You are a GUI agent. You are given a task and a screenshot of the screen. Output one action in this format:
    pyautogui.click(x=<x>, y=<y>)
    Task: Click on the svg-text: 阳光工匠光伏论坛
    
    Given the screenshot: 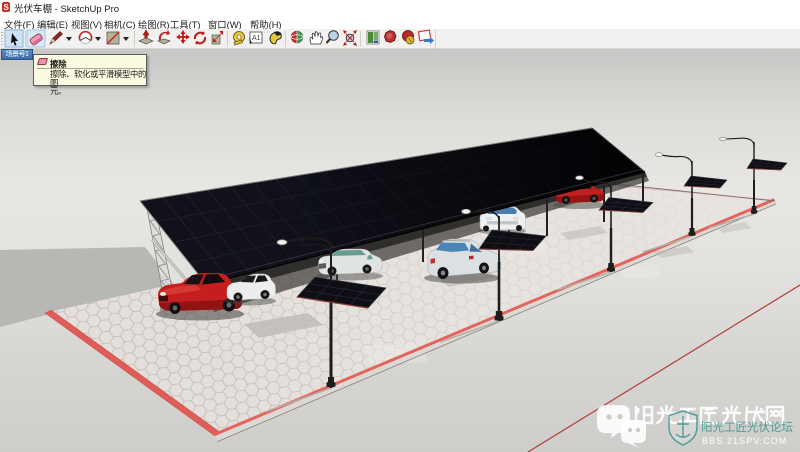 What is the action you would take?
    pyautogui.click(x=747, y=427)
    